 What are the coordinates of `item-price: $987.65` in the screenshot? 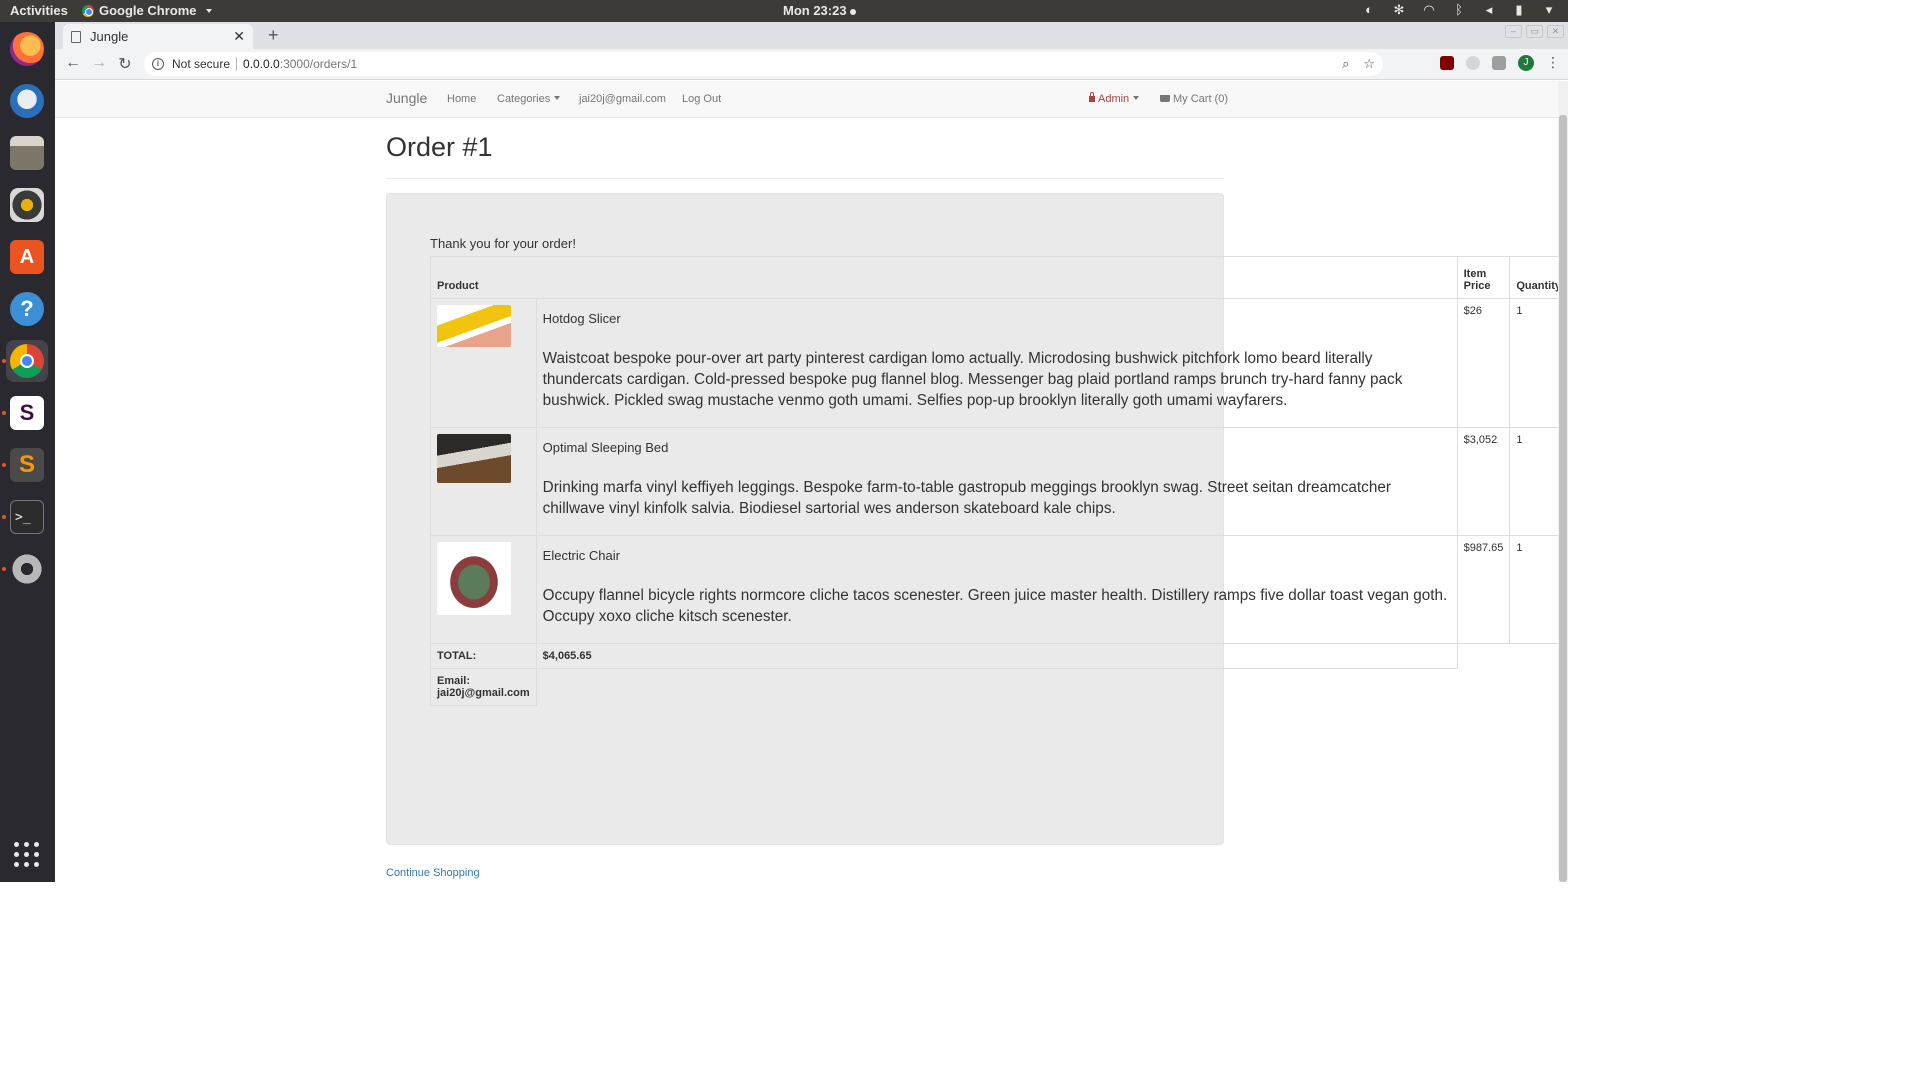 It's located at (1483, 589).